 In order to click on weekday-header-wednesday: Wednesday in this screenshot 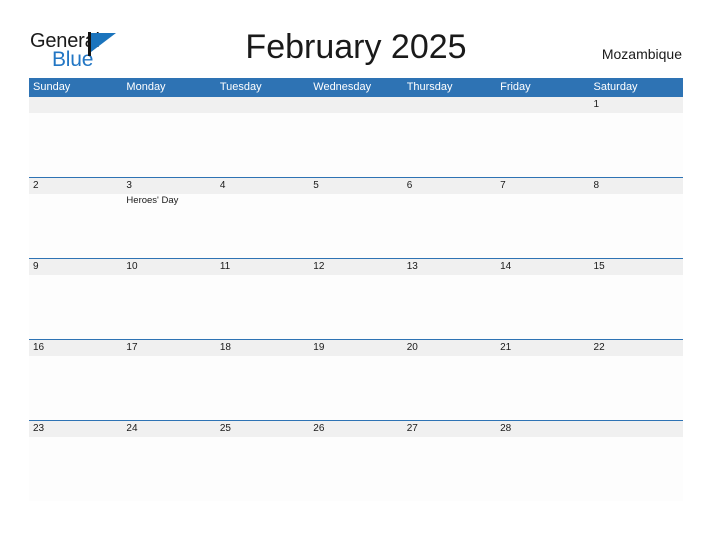, I will do `click(342, 87)`.